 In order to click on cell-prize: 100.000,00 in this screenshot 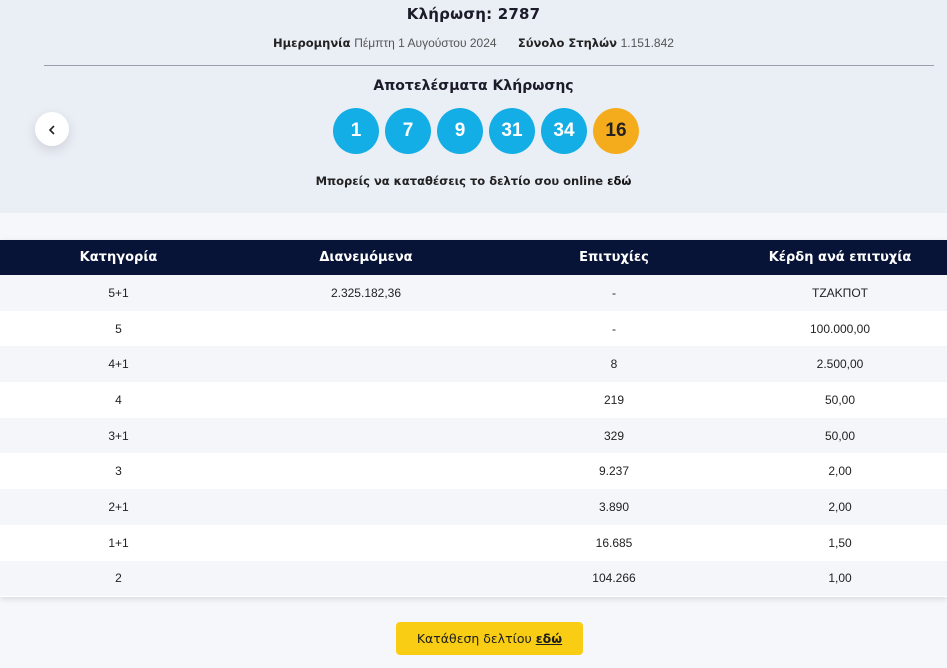, I will do `click(840, 328)`.